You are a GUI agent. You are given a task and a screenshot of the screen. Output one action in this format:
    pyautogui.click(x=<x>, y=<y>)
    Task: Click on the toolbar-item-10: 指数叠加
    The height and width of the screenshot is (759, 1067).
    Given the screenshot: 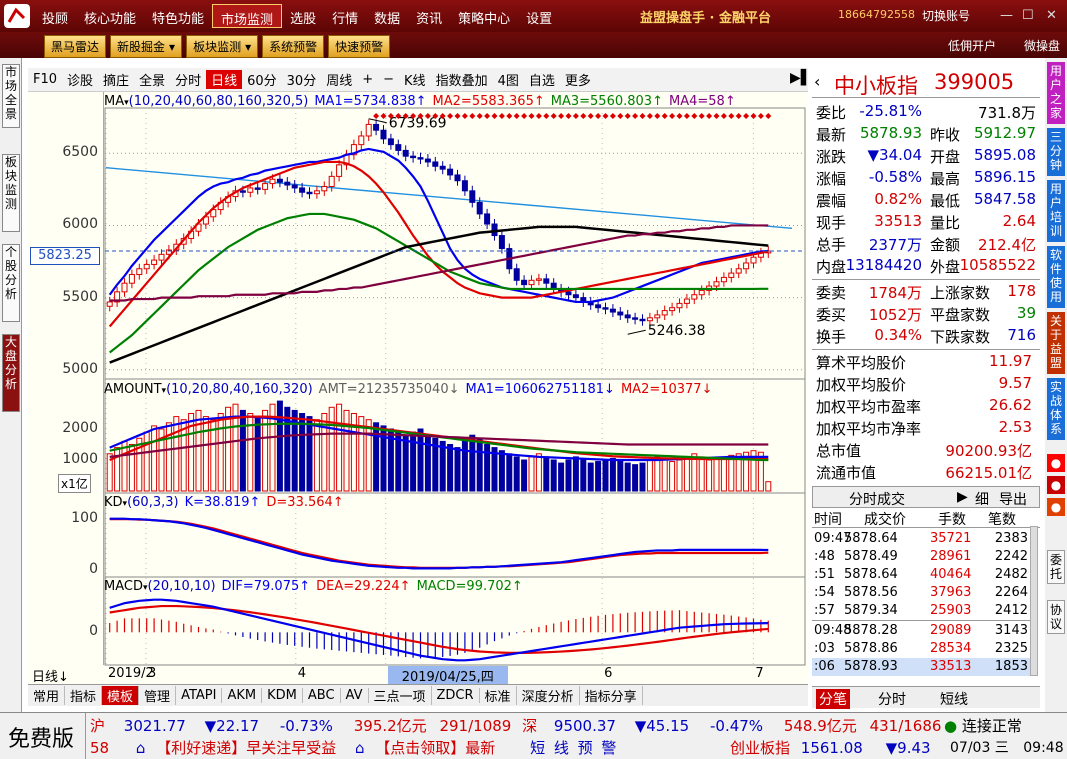 What is the action you would take?
    pyautogui.click(x=462, y=79)
    